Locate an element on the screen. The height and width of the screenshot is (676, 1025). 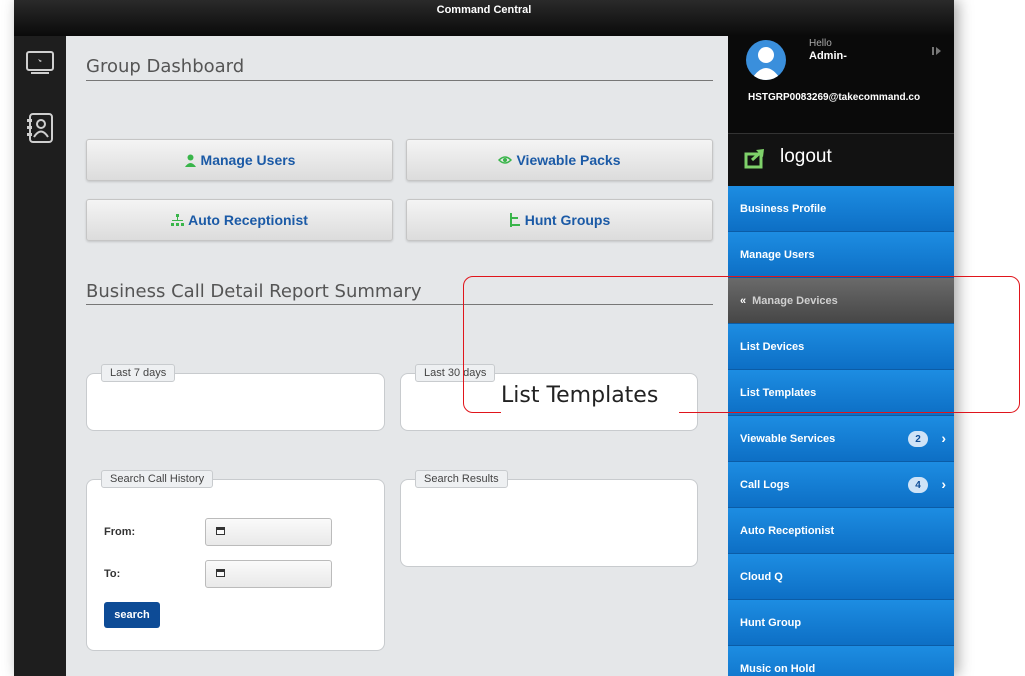
avatar-icon is located at coordinates (766, 63).